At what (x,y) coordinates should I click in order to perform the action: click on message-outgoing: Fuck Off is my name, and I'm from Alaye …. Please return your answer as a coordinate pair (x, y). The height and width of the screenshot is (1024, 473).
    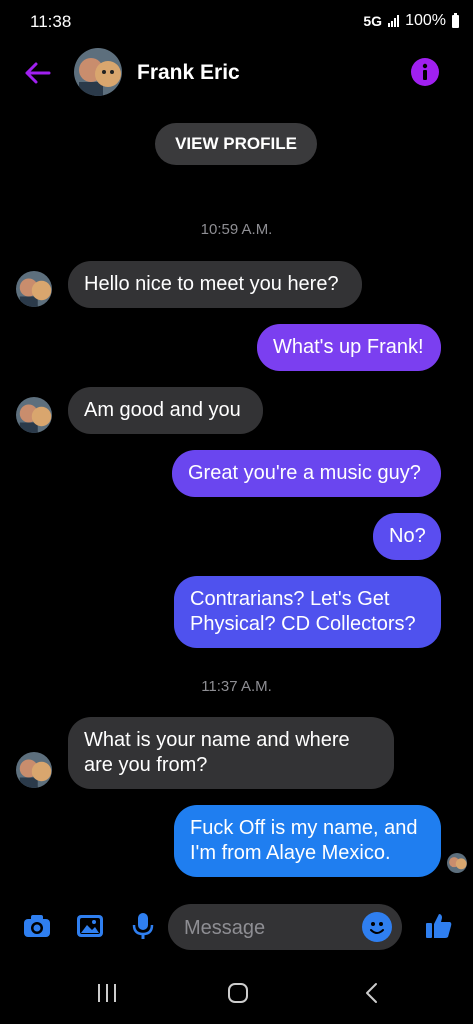
    Looking at the image, I should click on (307, 841).